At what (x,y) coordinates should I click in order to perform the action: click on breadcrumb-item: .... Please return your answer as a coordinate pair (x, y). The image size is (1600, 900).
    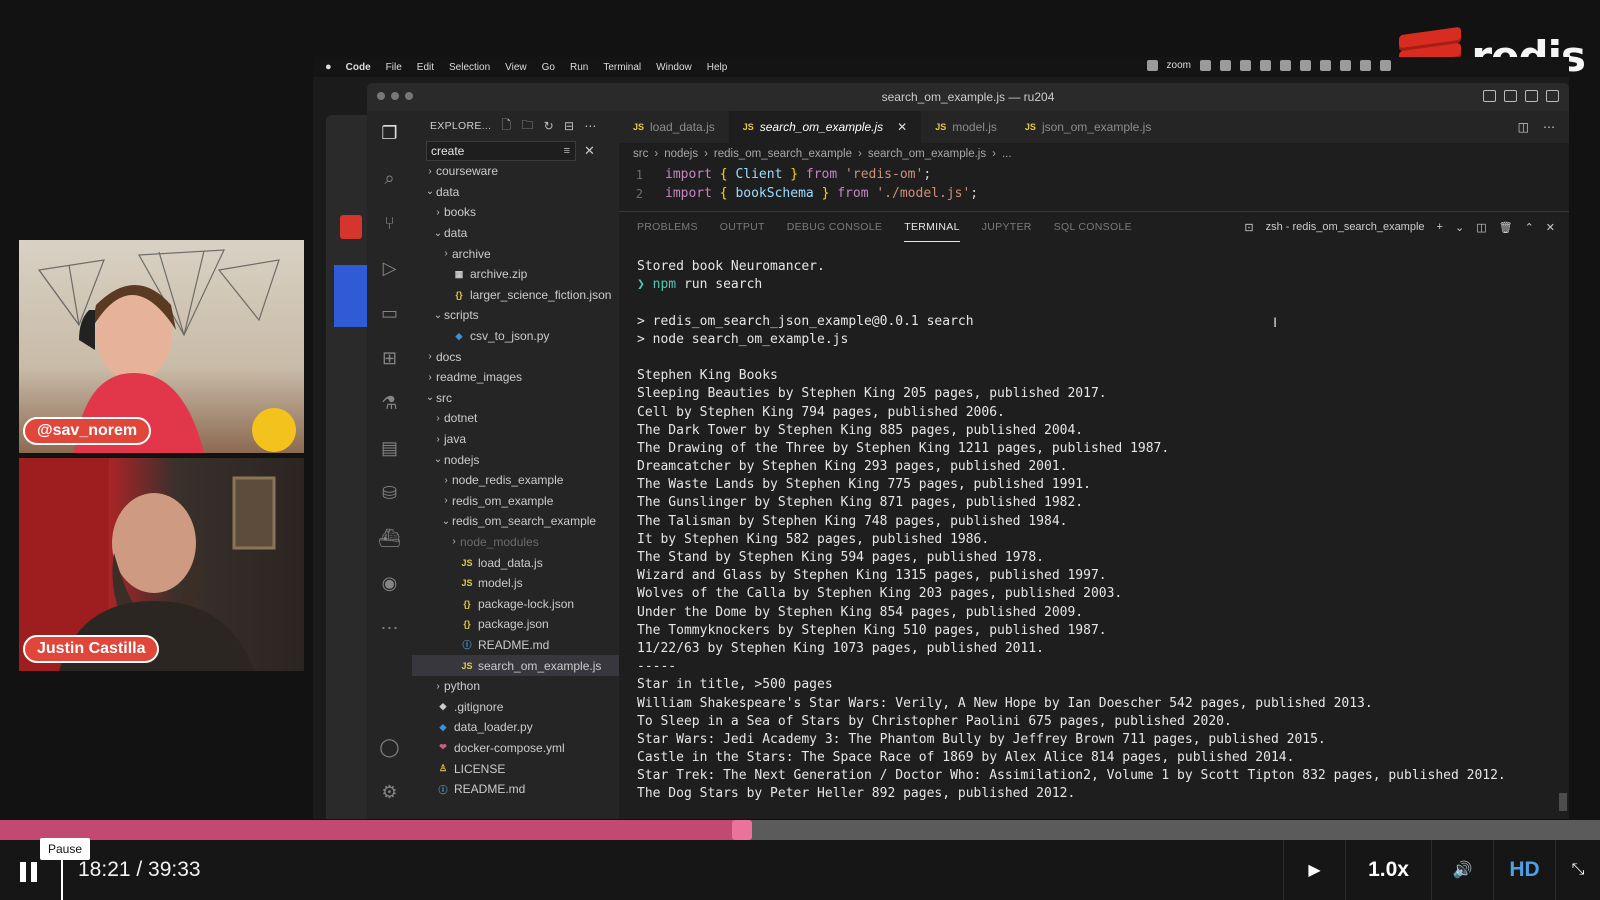
    Looking at the image, I should click on (1007, 154).